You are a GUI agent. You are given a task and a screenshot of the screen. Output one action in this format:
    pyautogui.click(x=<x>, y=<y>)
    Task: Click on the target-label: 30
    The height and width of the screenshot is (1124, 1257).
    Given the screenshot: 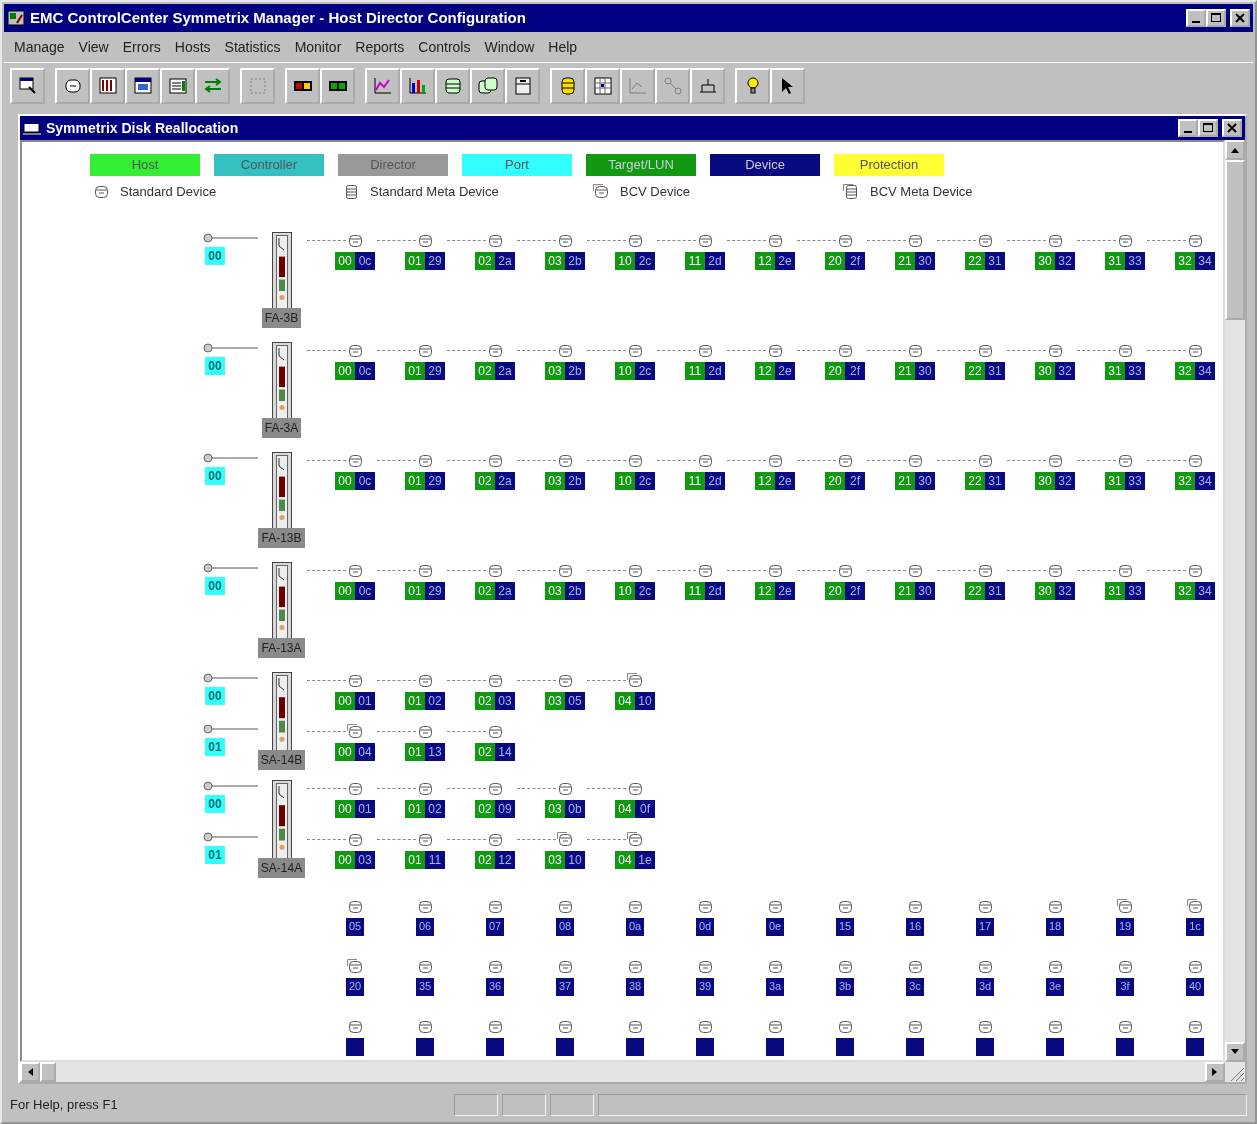 What is the action you would take?
    pyautogui.click(x=1045, y=590)
    